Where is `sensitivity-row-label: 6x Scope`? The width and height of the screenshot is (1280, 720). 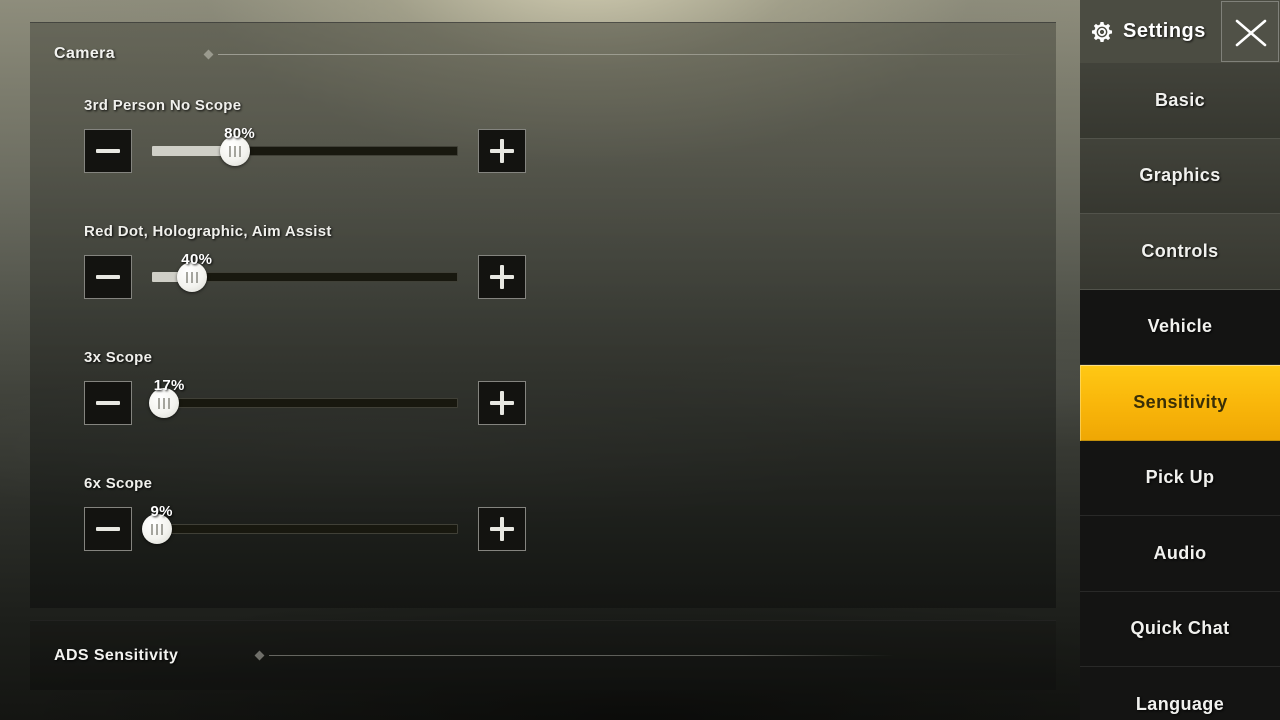
sensitivity-row-label: 6x Scope is located at coordinates (118, 483).